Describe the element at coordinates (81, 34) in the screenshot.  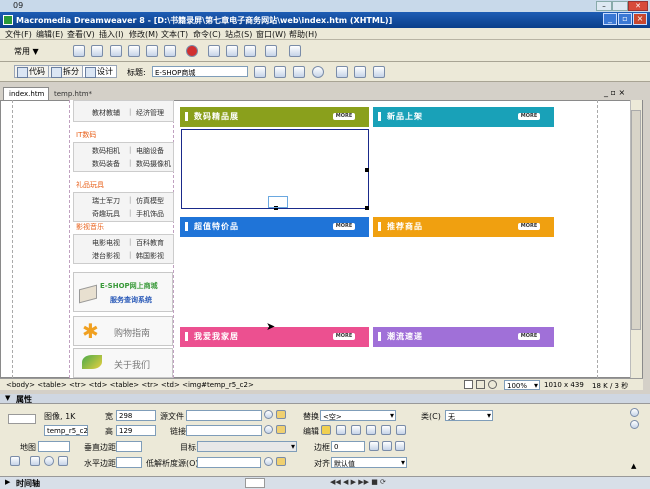
I see `menu-view: 查看(V)` at that location.